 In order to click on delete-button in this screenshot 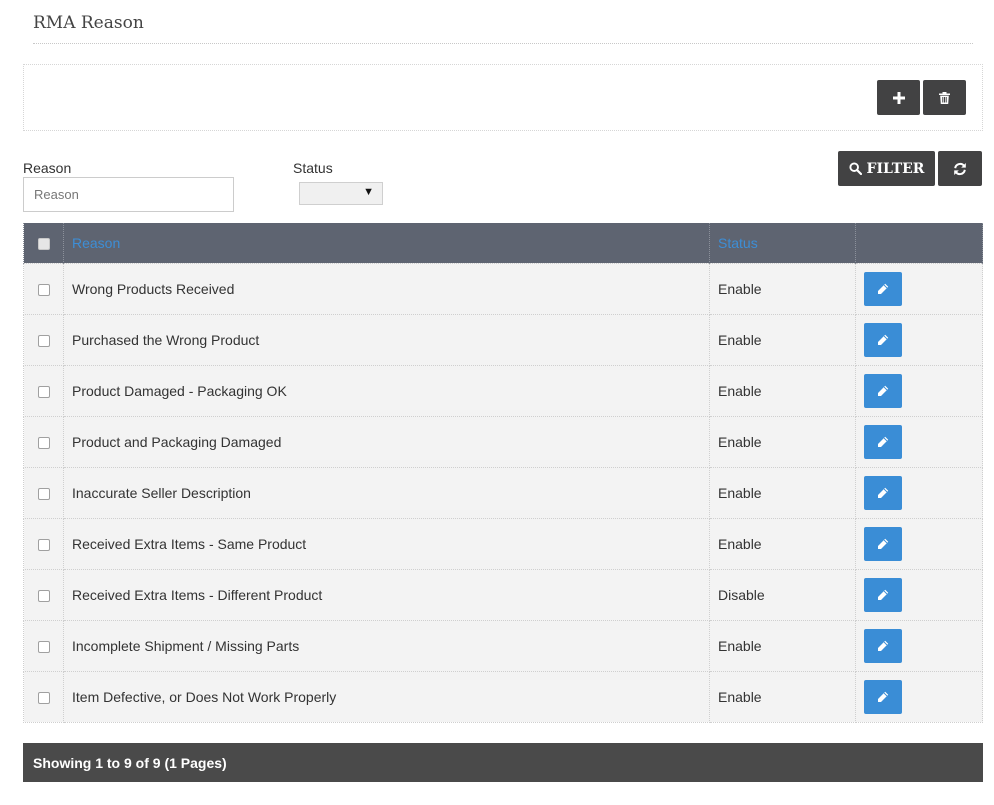, I will do `click(944, 97)`.